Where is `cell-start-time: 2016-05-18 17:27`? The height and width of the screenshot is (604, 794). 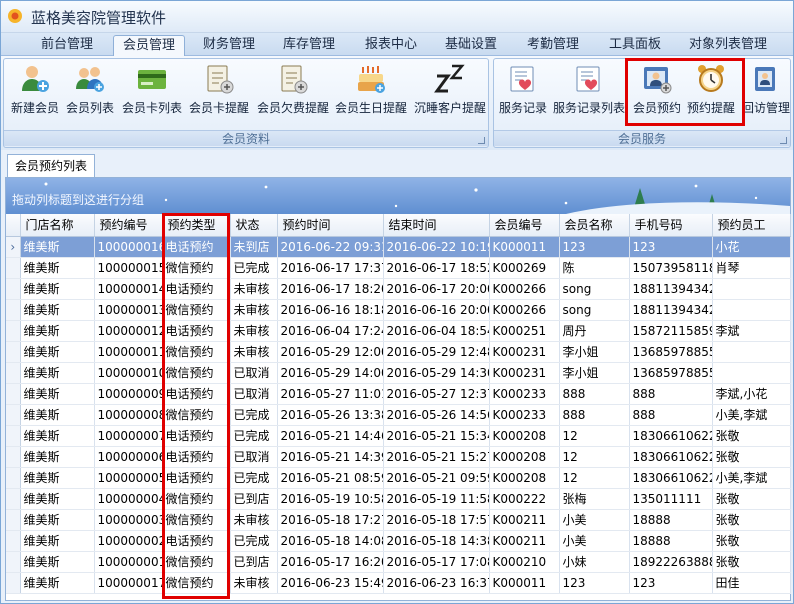
cell-start-time: 2016-05-18 17:27 is located at coordinates (330, 520).